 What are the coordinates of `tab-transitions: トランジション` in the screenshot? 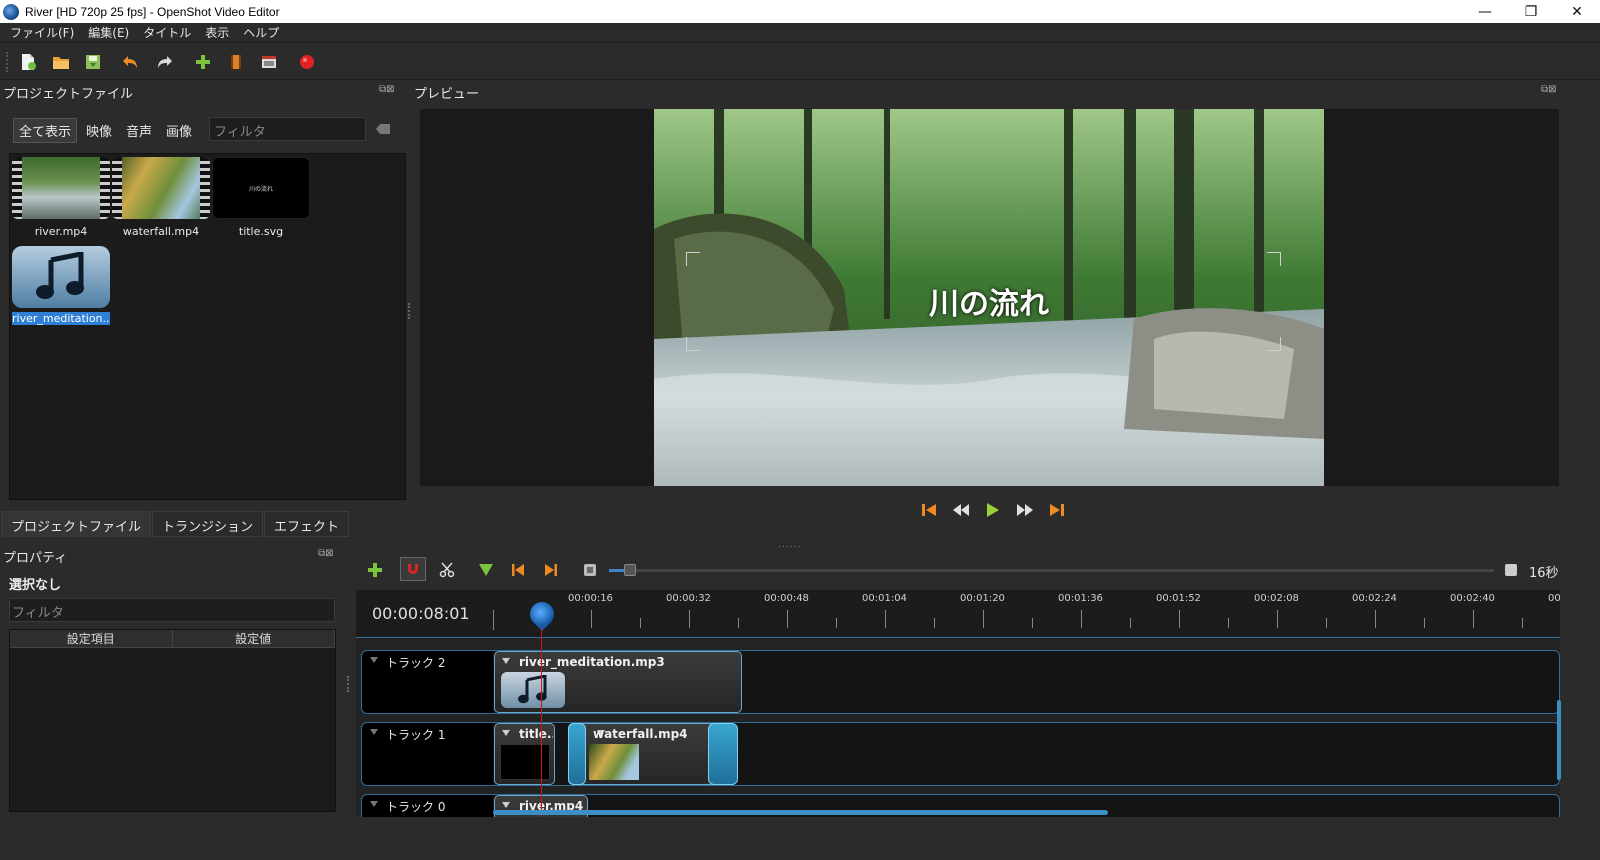 It's located at (208, 524).